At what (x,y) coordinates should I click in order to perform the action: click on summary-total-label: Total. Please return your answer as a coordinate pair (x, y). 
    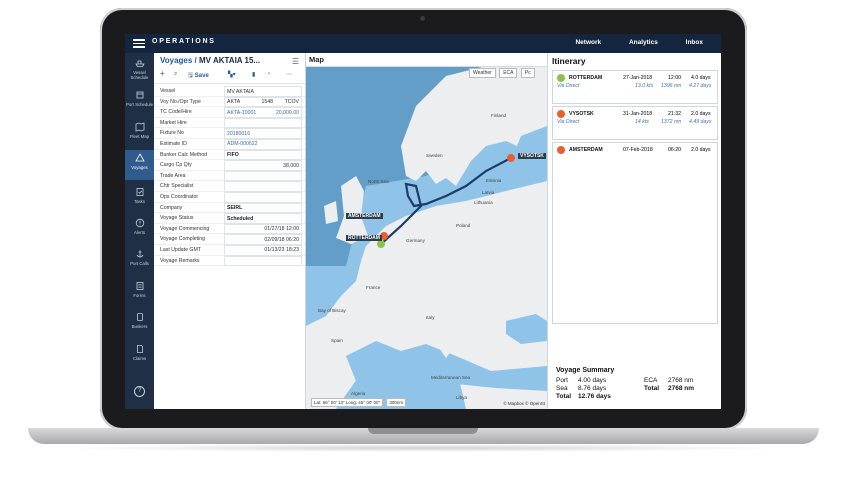
    Looking at the image, I should click on (564, 396).